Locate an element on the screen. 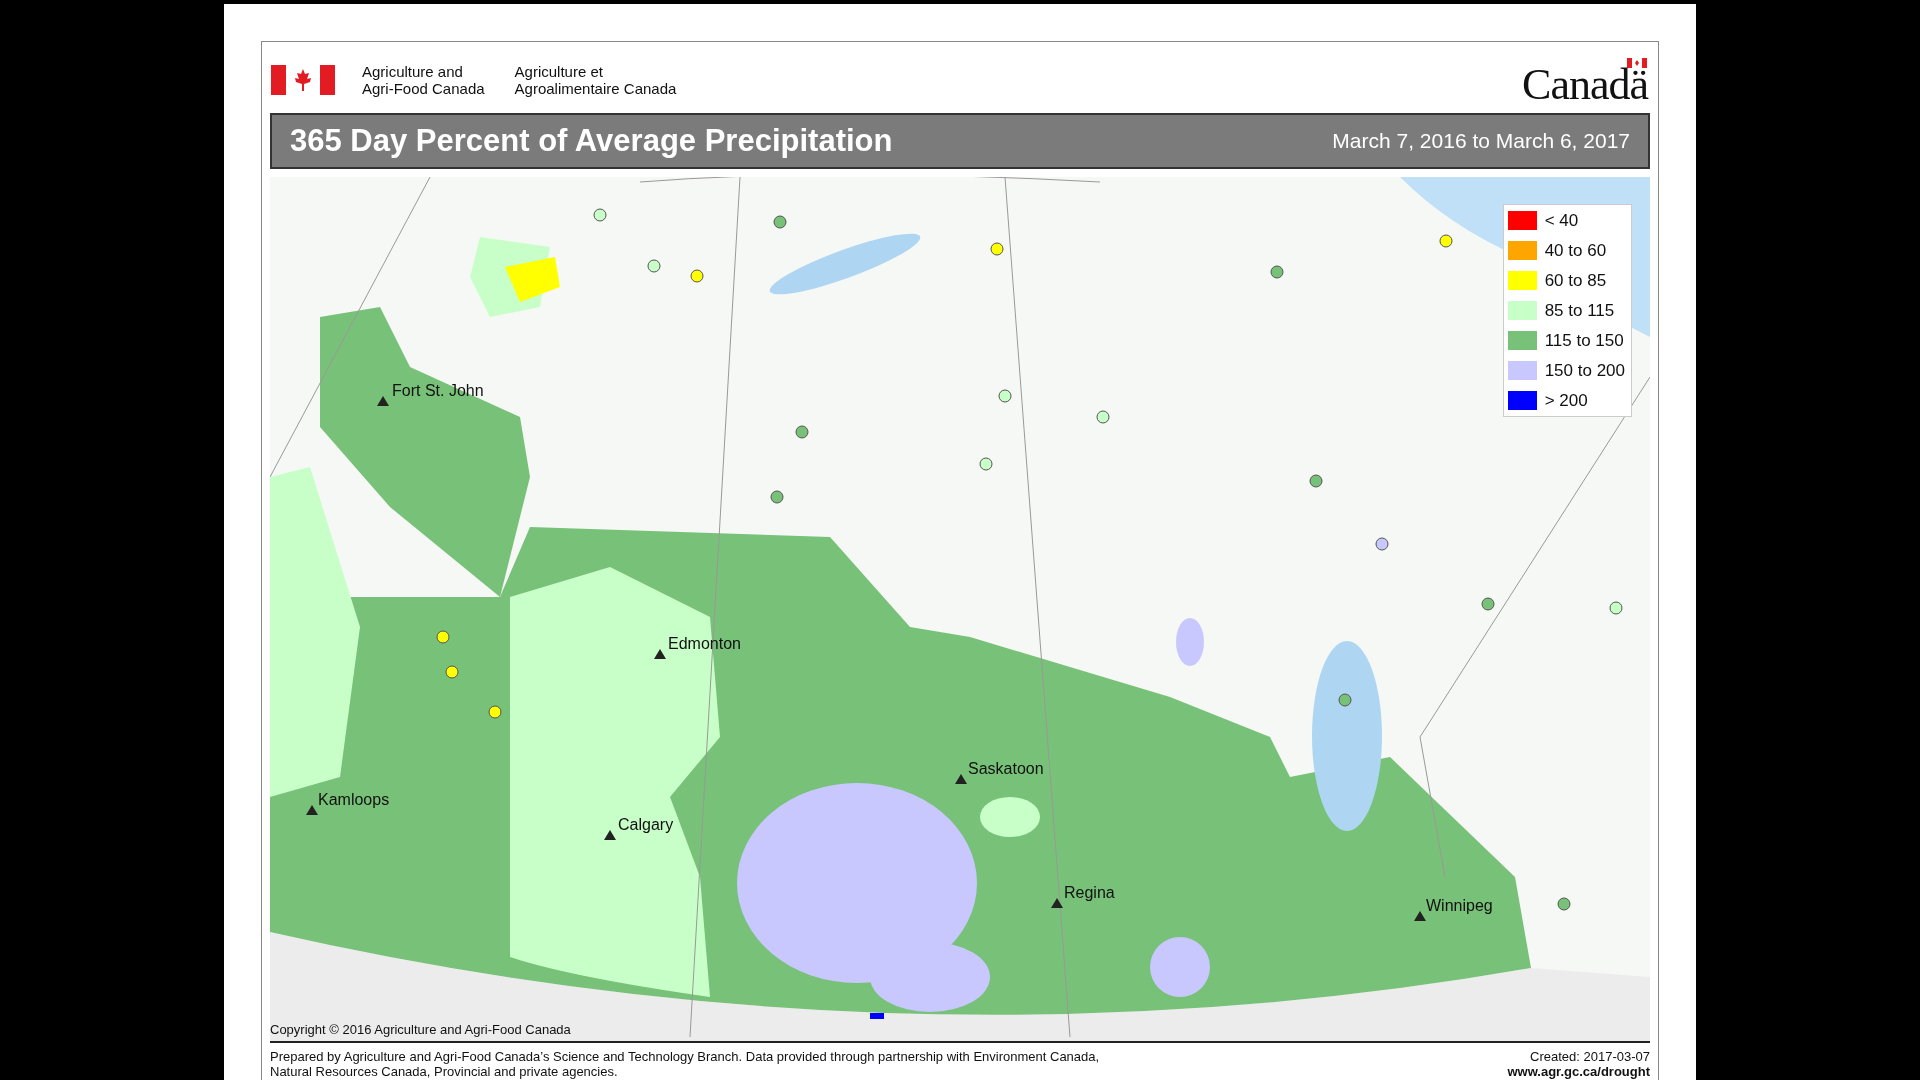 This screenshot has width=1920, height=1080. city-label: Winnipeg is located at coordinates (1459, 906).